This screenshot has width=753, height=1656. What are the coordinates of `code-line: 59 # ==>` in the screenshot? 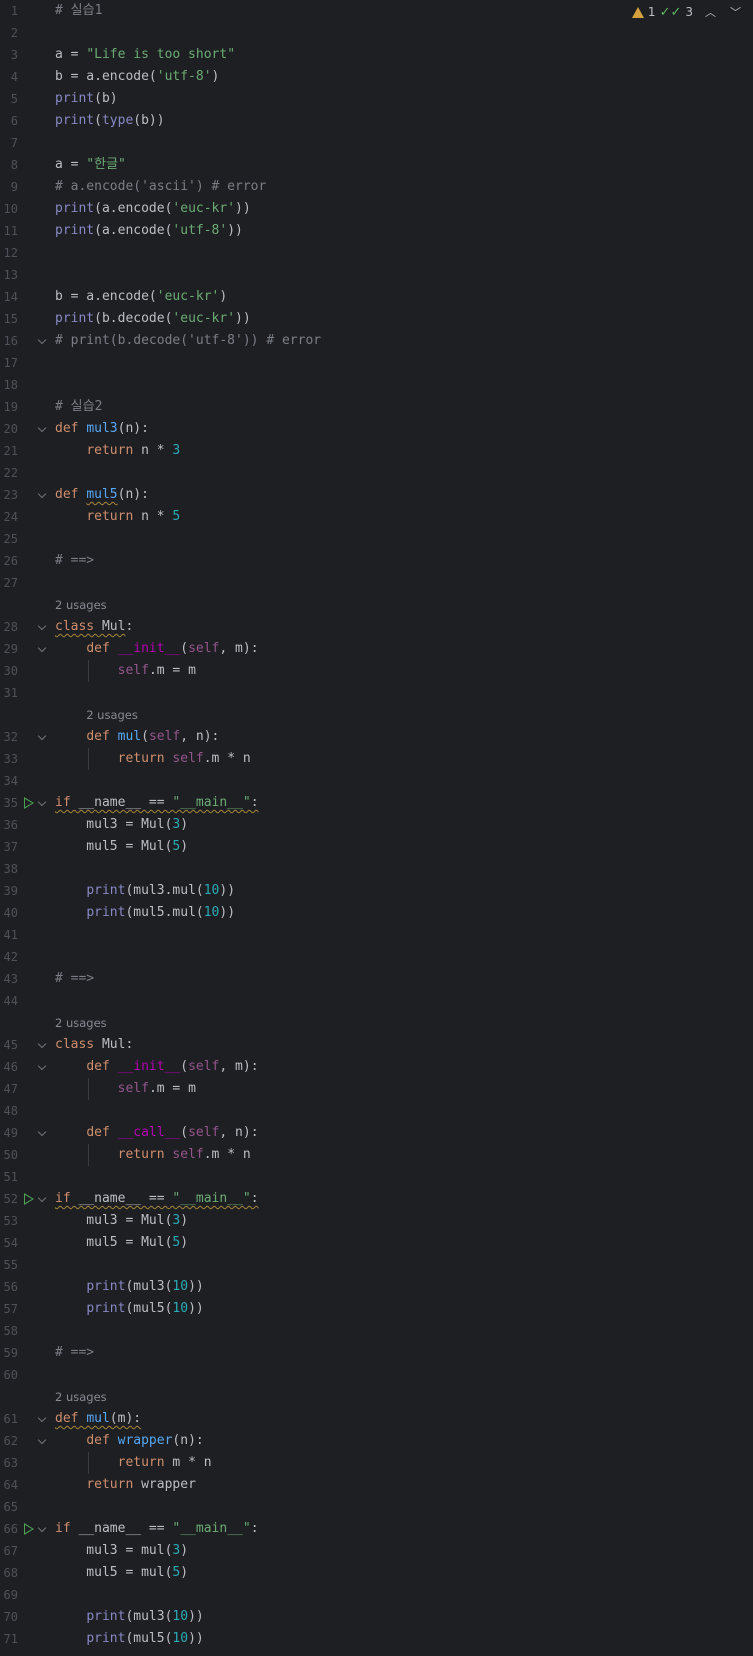 It's located at (376, 1353).